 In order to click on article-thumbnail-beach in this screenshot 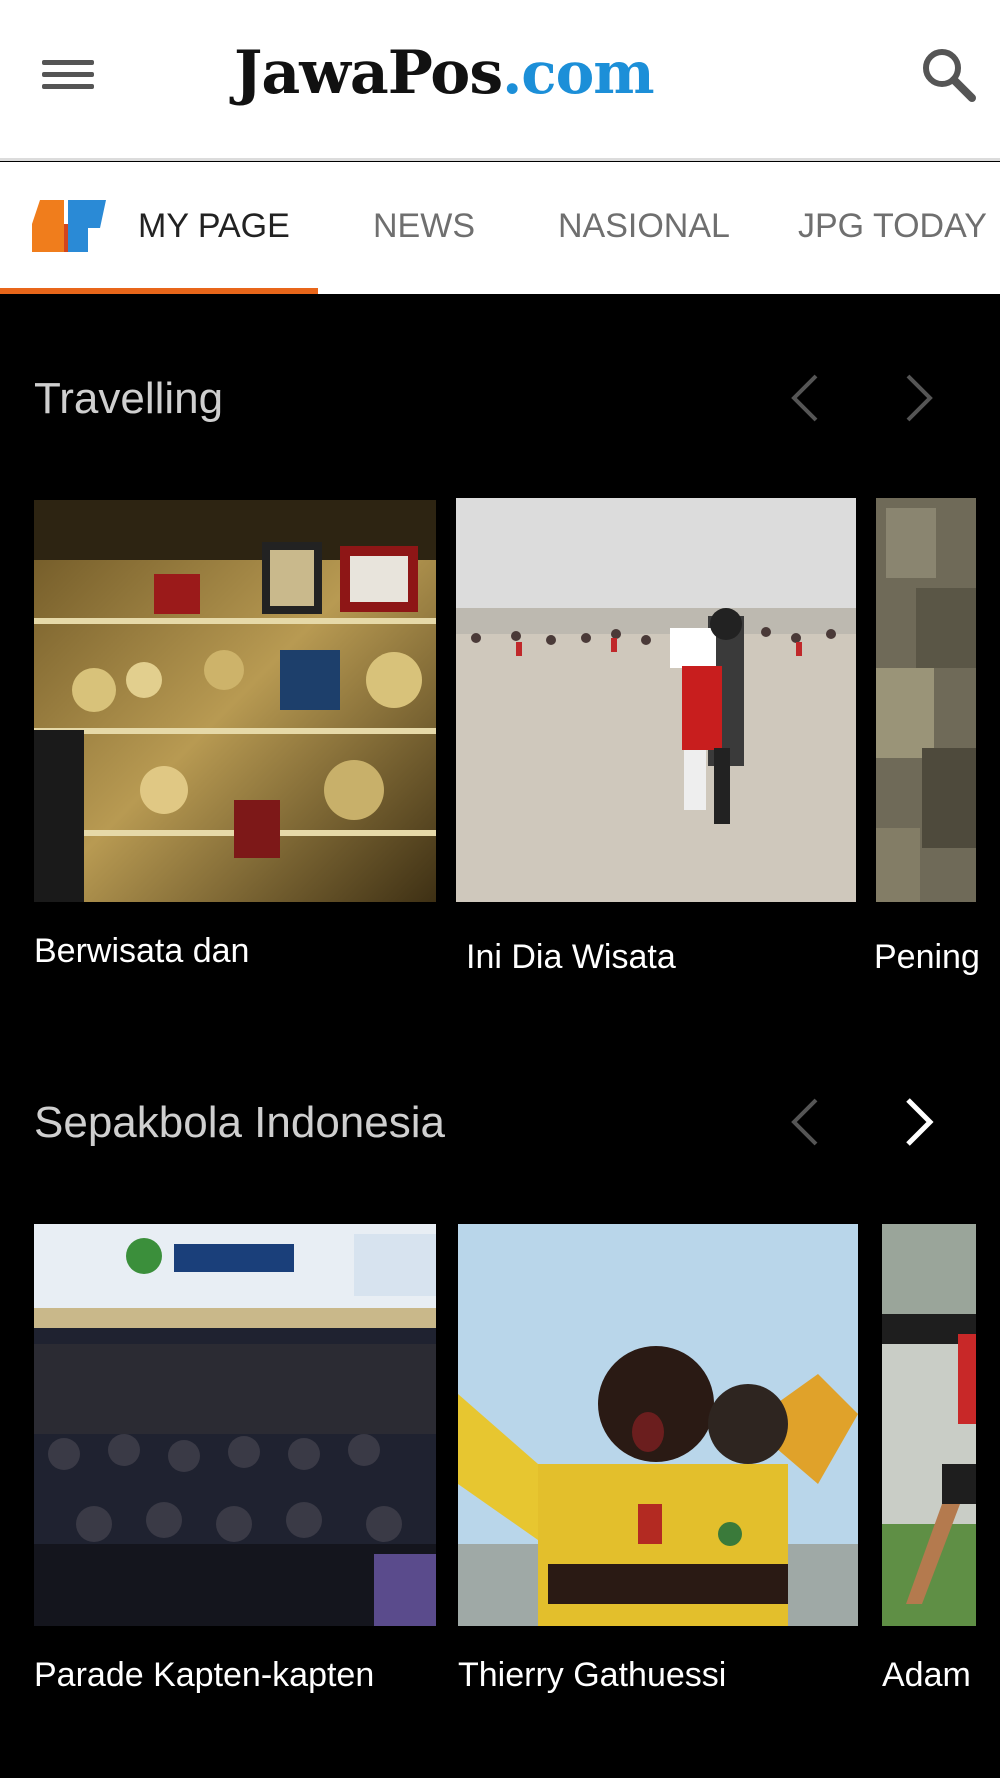, I will do `click(656, 700)`.